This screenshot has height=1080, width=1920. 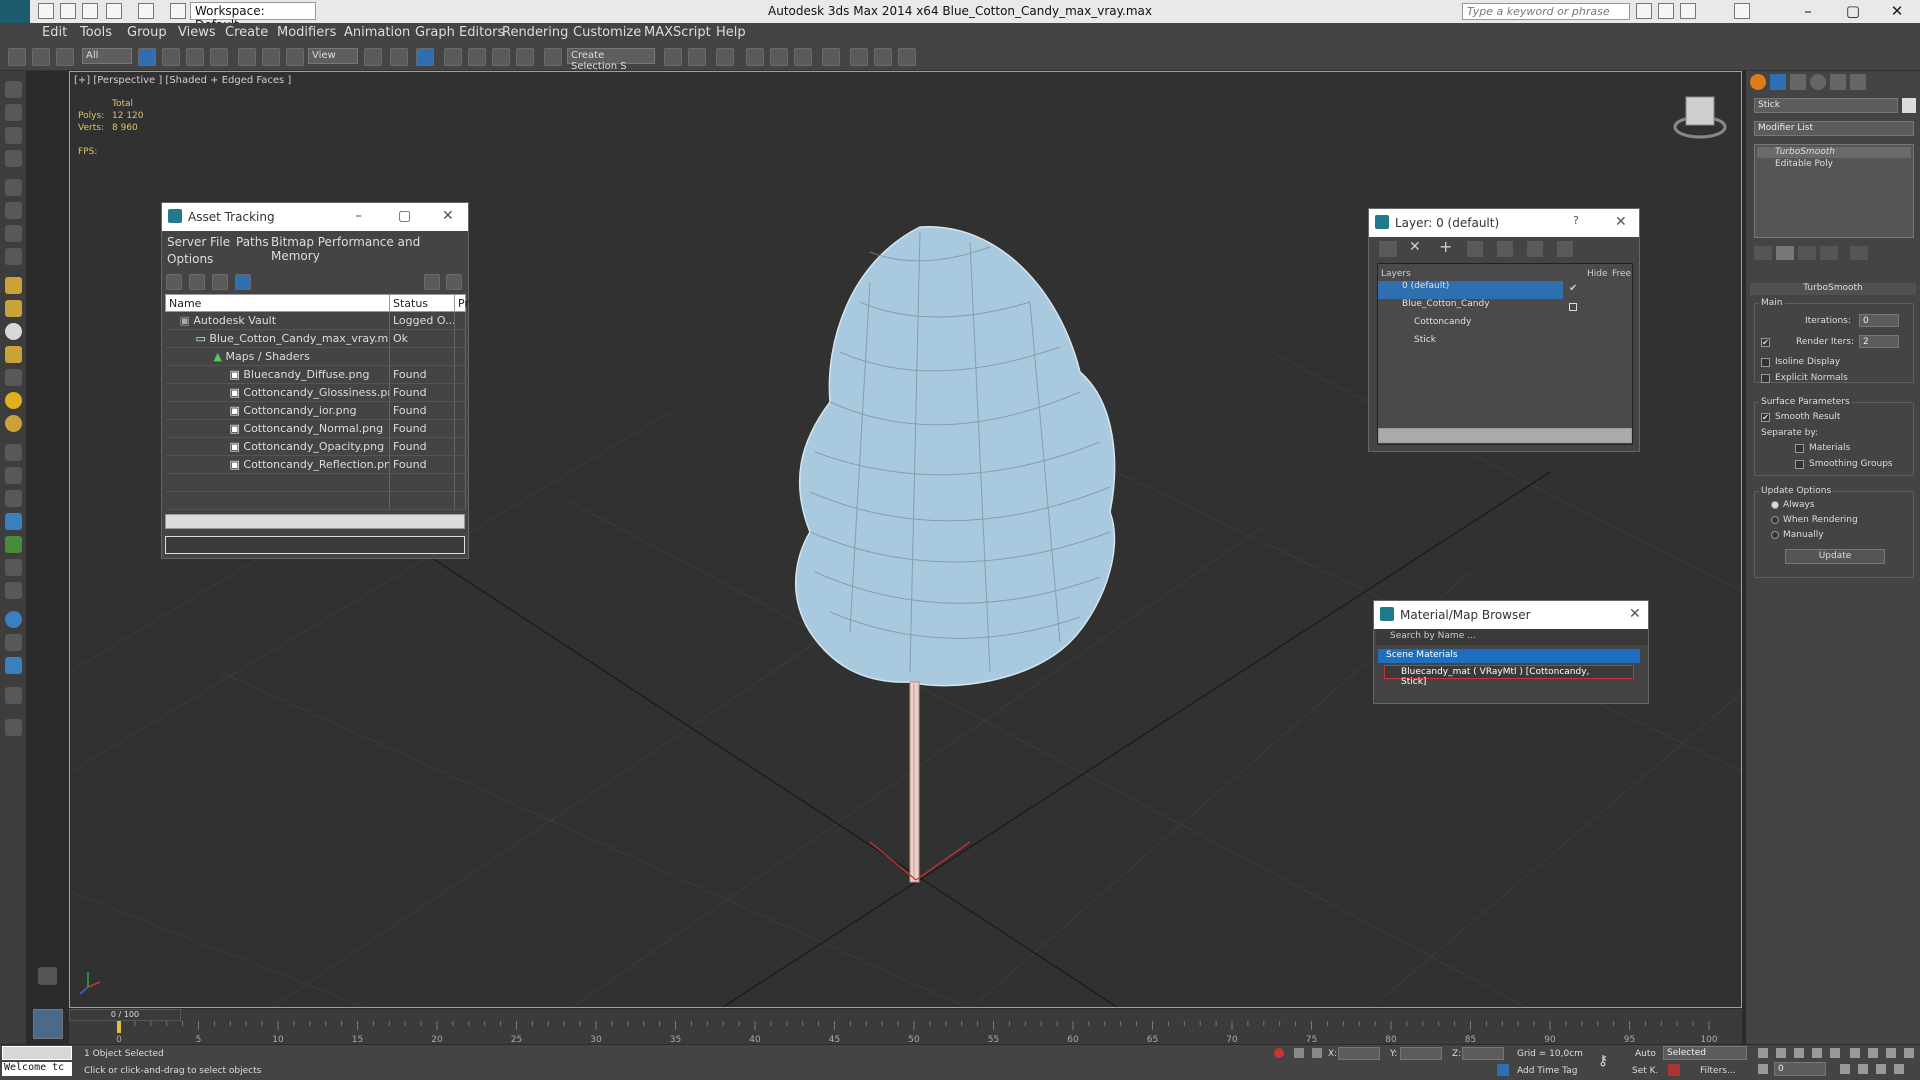 I want to click on add-time-tag-text: Add Time Tag, so click(x=1547, y=1071).